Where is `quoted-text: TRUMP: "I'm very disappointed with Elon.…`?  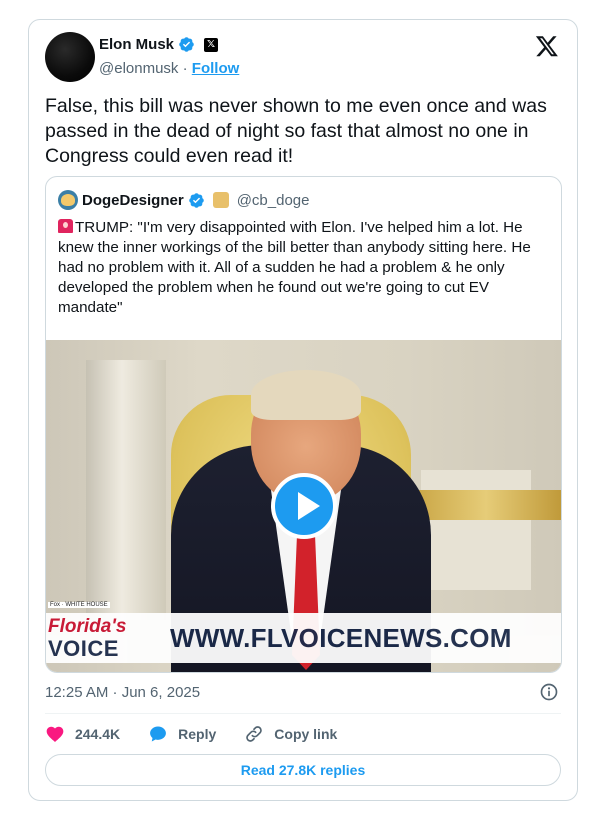 quoted-text: TRUMP: "I'm very disappointed with Elon.… is located at coordinates (294, 267).